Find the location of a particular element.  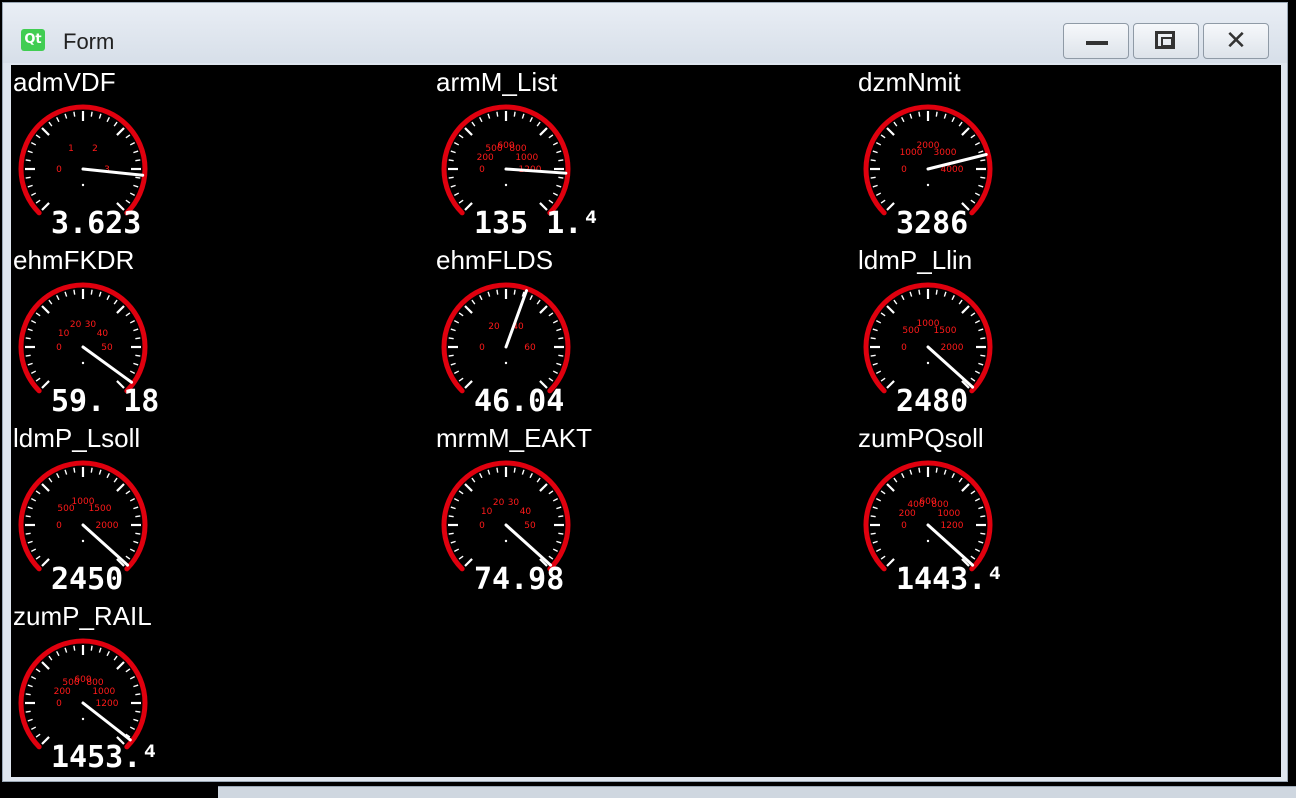

maximize-icon is located at coordinates (1165, 40).